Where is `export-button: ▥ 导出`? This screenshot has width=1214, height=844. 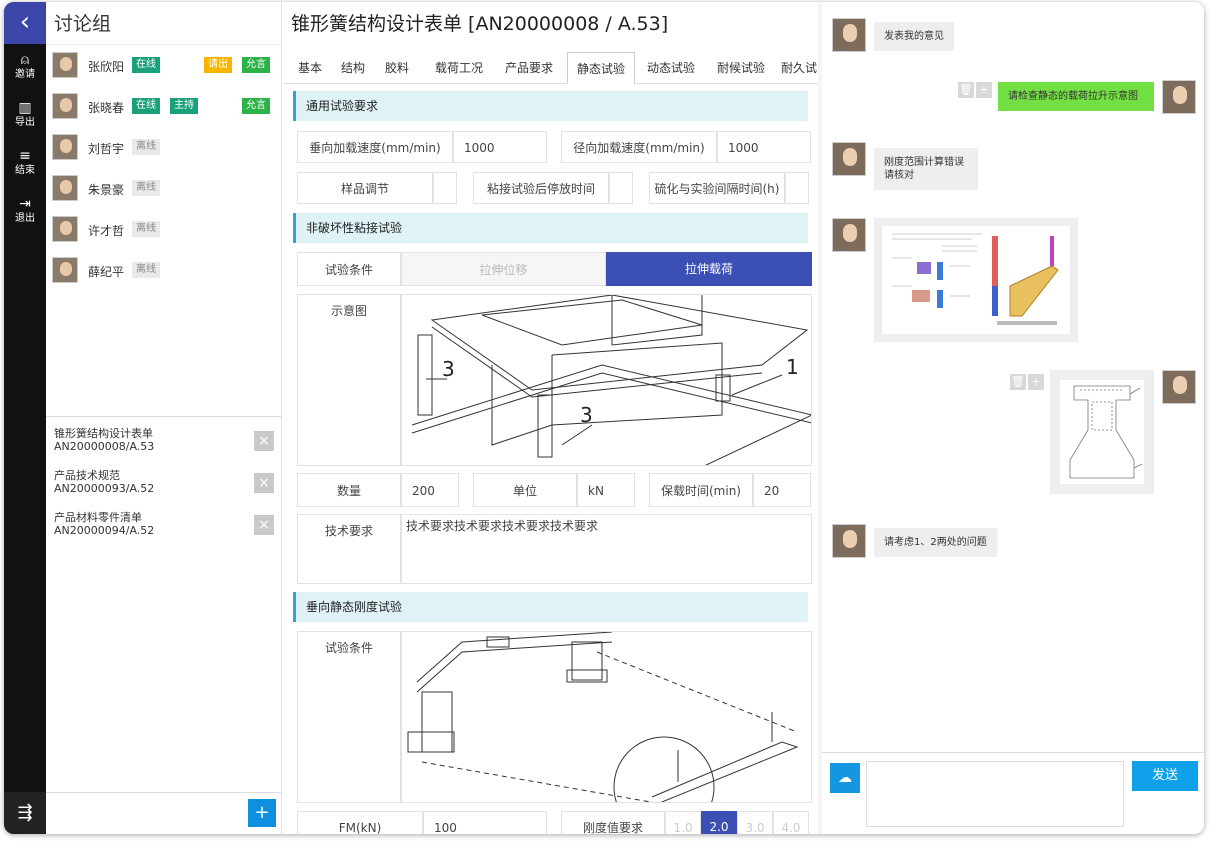 export-button: ▥ 导出 is located at coordinates (25, 116).